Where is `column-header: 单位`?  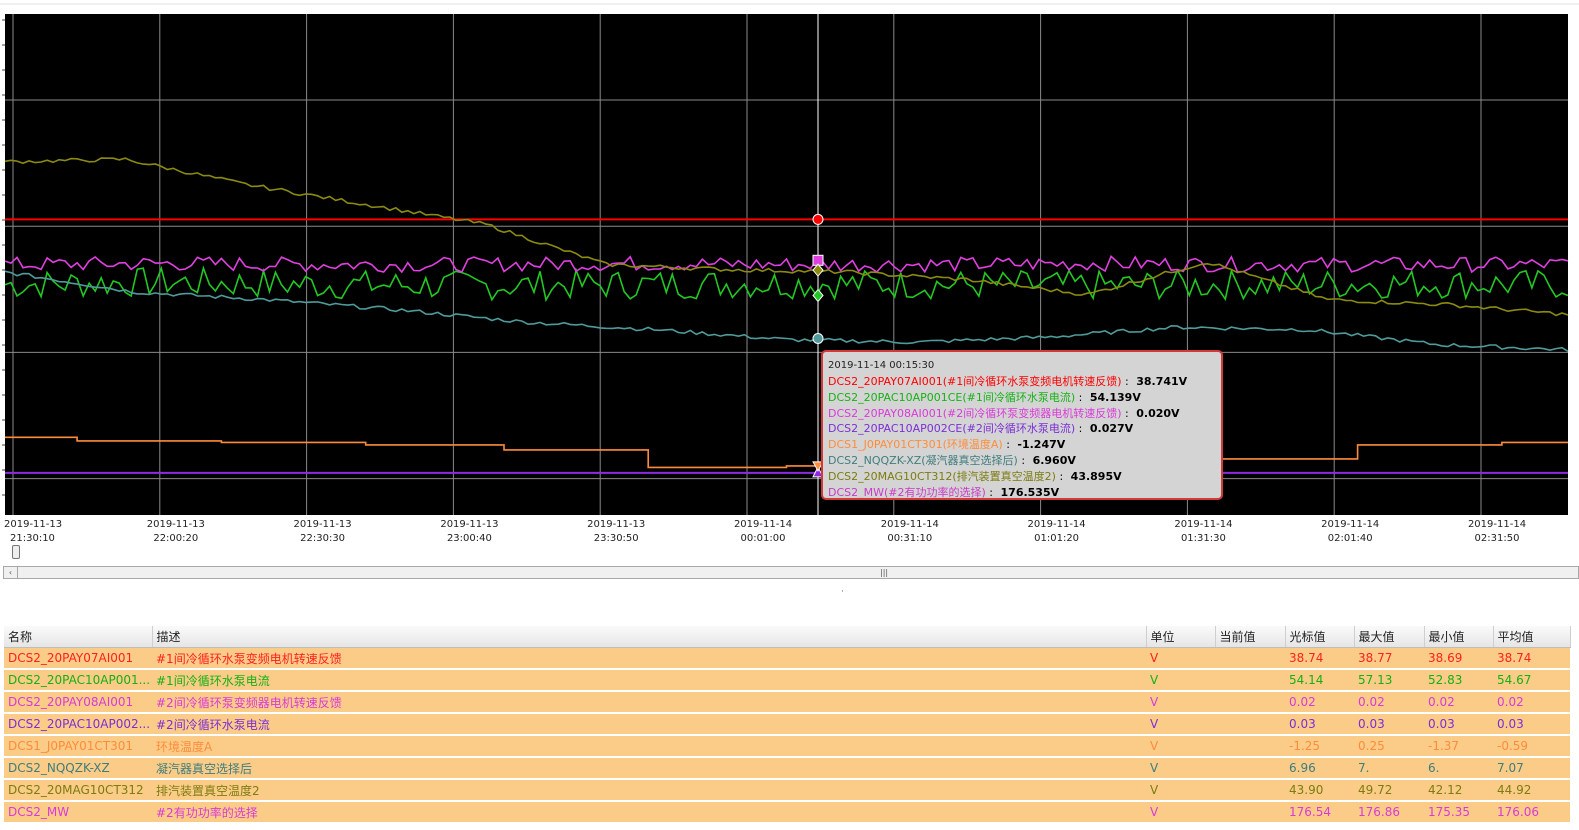 column-header: 单位 is located at coordinates (1181, 637).